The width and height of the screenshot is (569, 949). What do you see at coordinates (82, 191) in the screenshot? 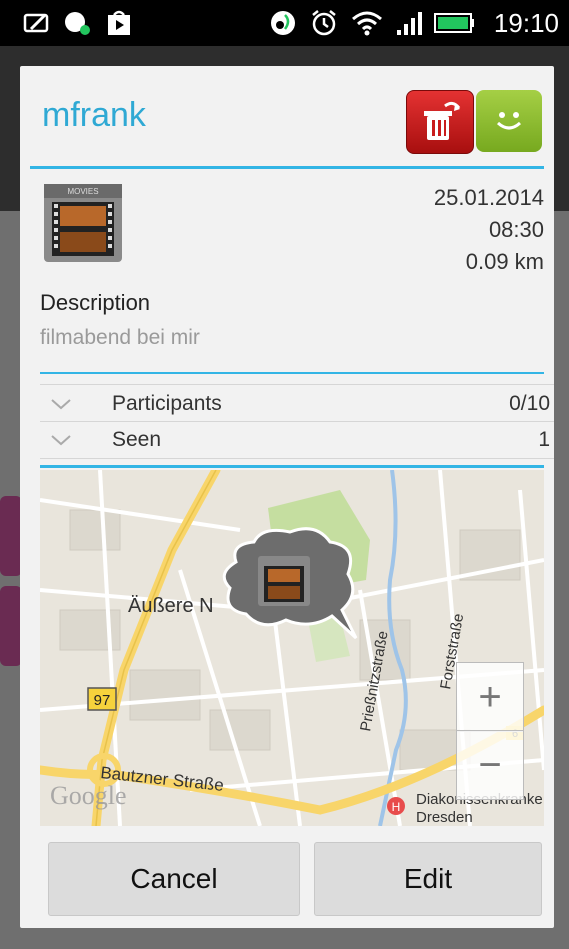
I see `movies-icon-label: MOVIES` at bounding box center [82, 191].